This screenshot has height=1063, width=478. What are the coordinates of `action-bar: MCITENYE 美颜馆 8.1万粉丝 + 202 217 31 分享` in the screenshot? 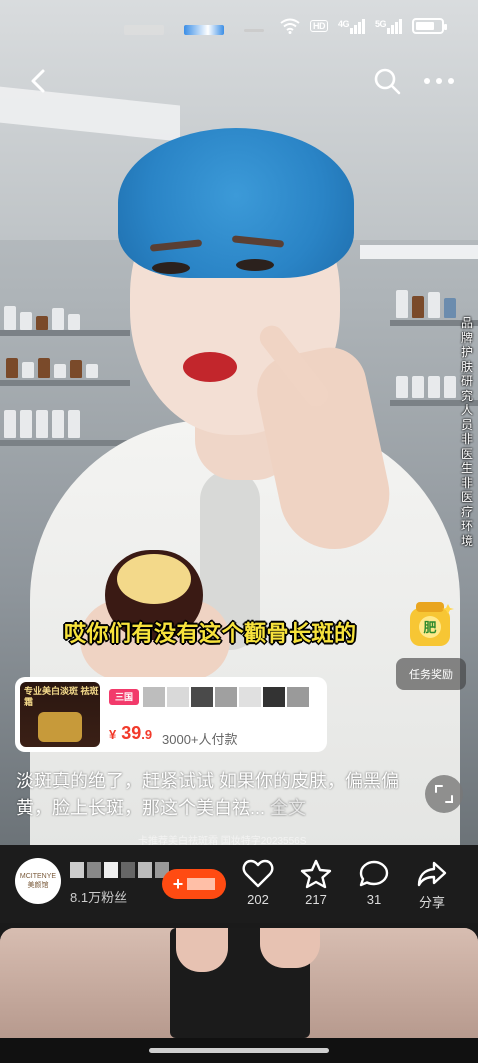 It's located at (239, 884).